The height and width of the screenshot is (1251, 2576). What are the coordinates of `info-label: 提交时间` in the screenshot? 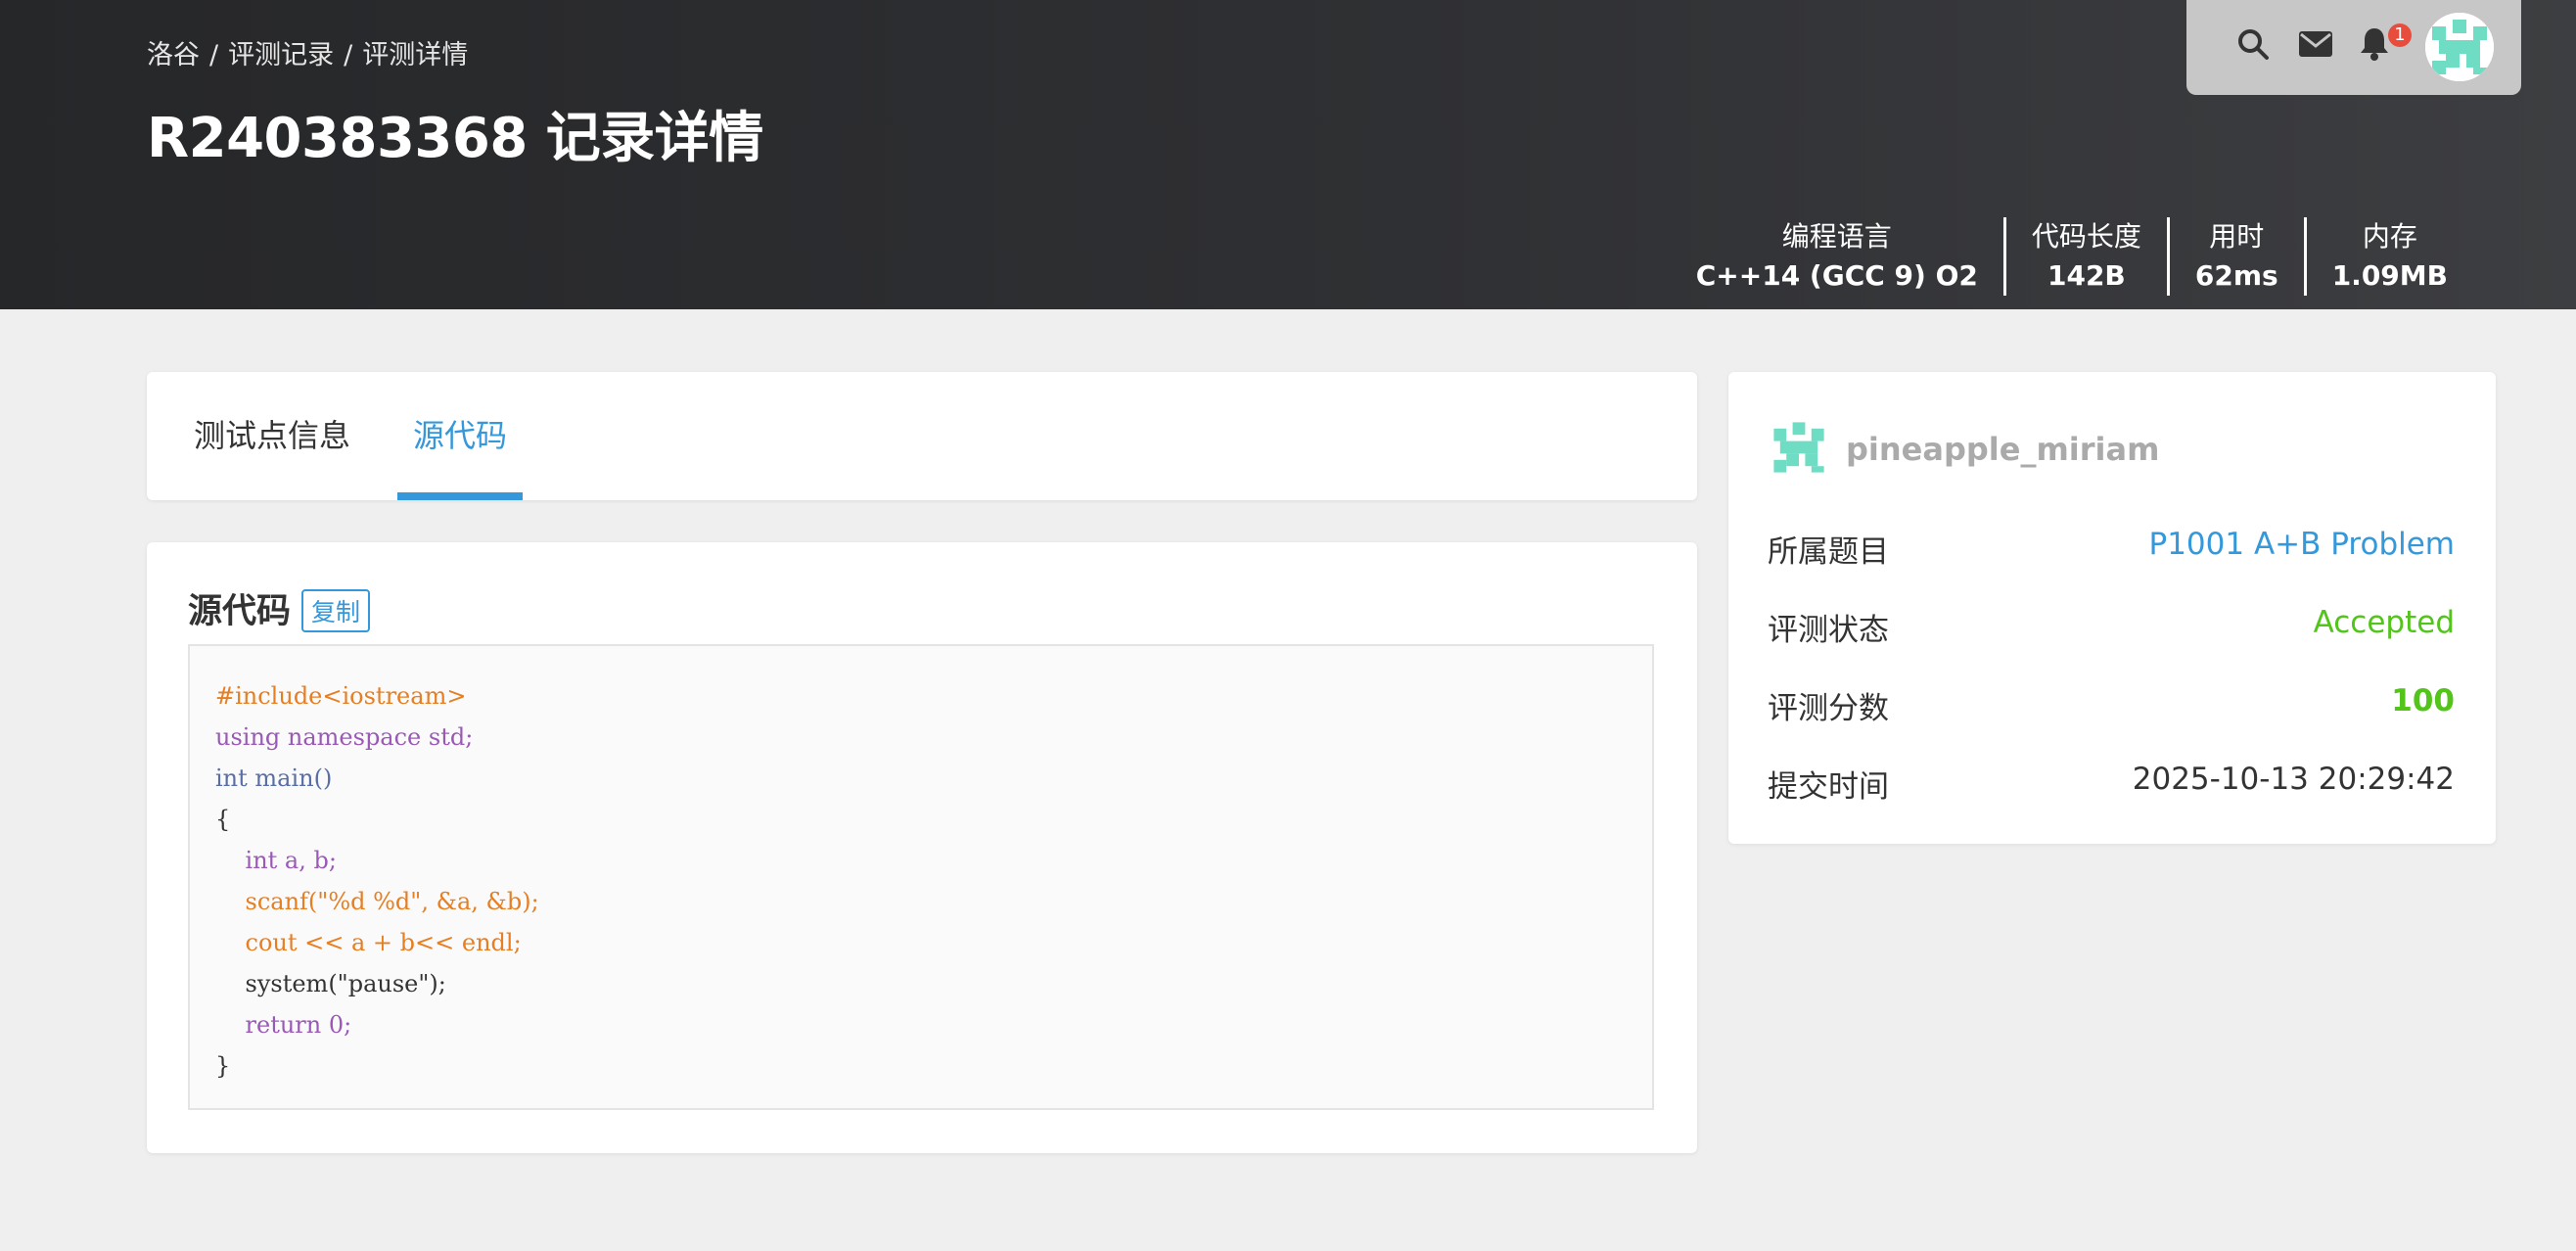 It's located at (1829, 787).